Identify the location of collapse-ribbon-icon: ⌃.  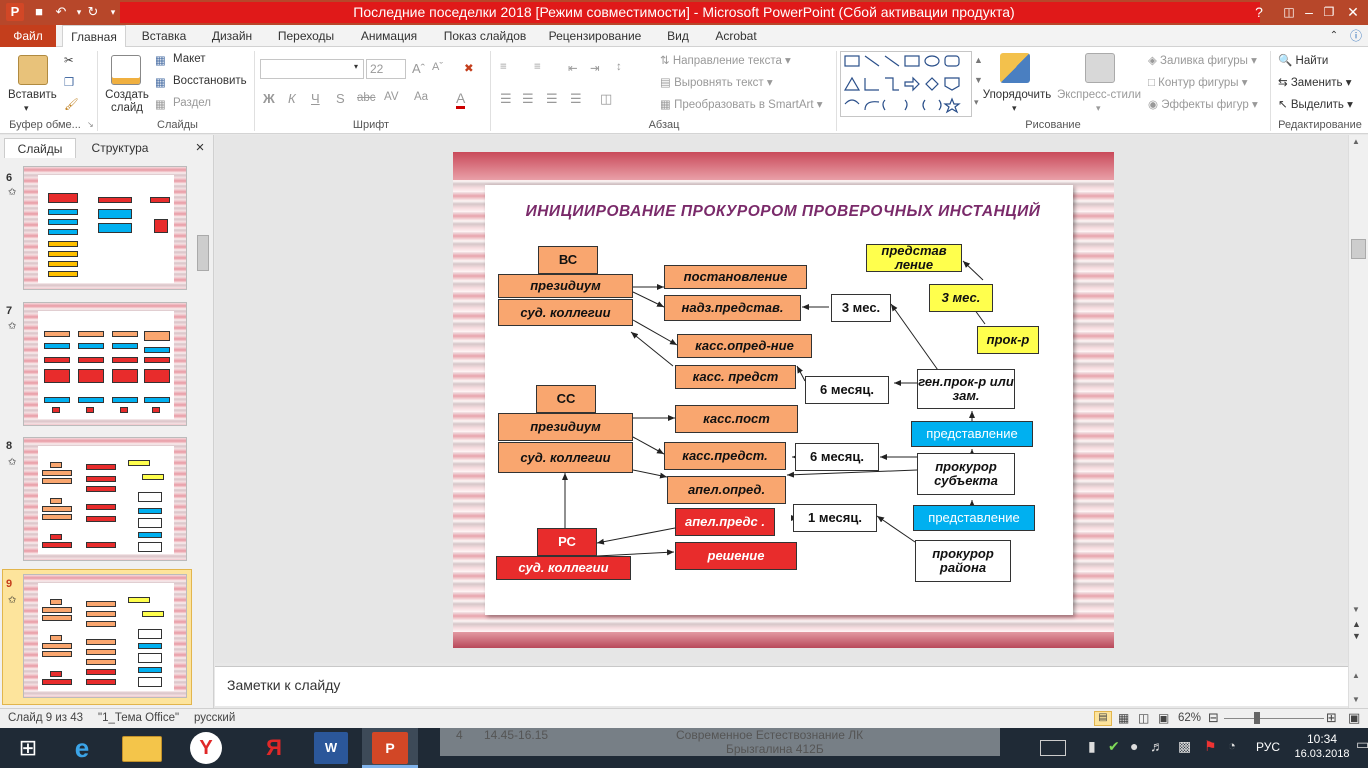
(1334, 36).